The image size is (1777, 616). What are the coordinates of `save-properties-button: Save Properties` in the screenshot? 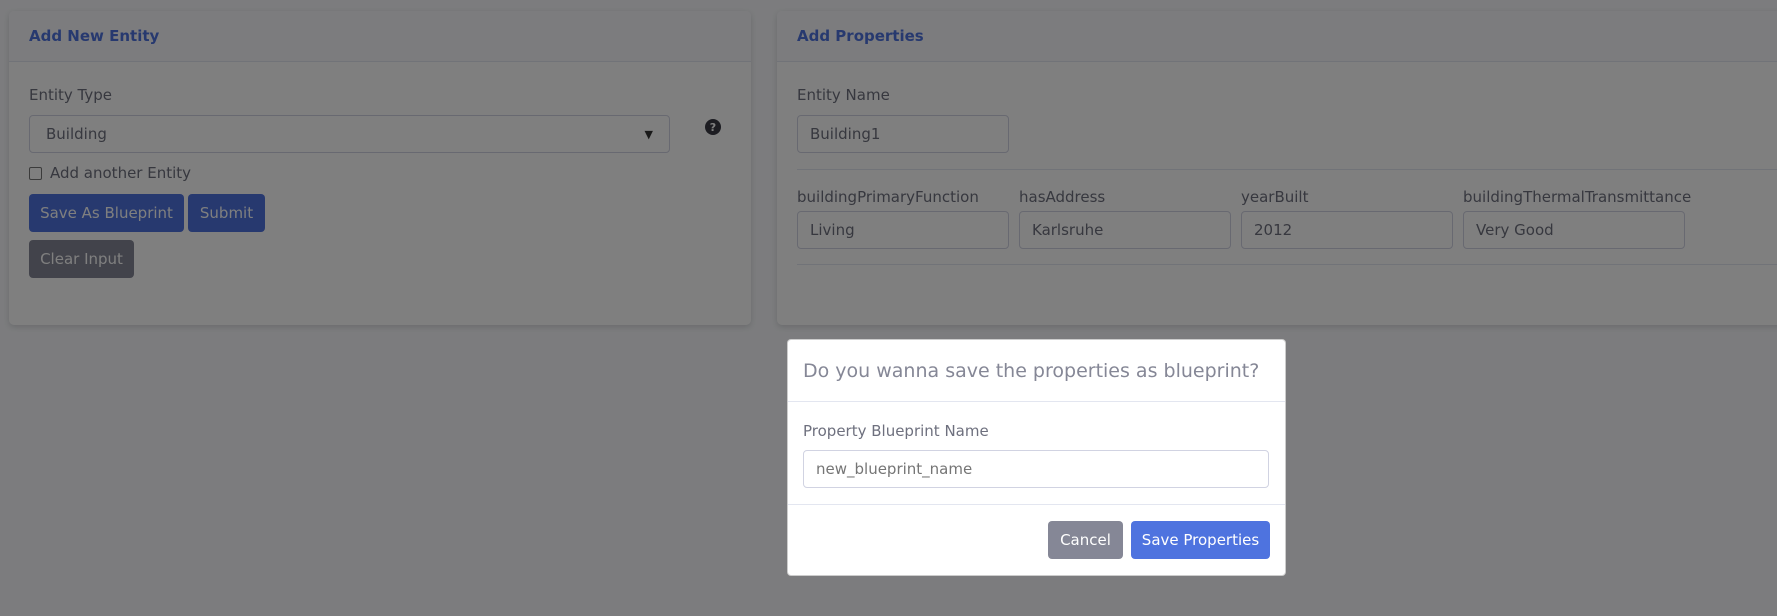 It's located at (1200, 540).